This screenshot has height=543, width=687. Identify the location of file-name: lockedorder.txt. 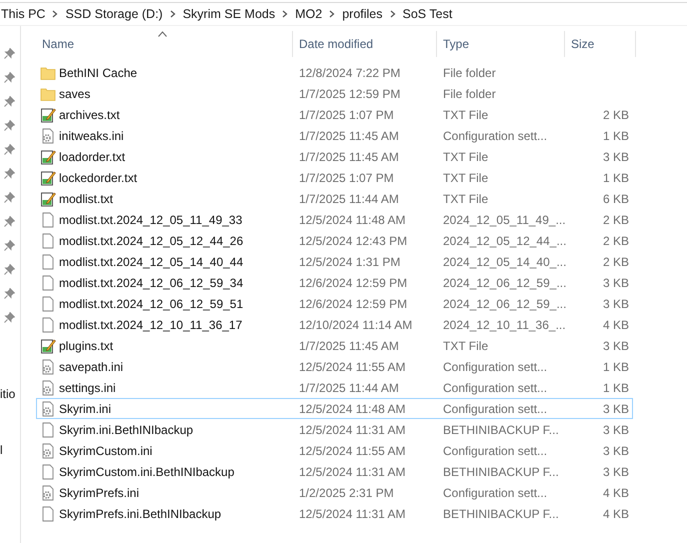
(98, 177).